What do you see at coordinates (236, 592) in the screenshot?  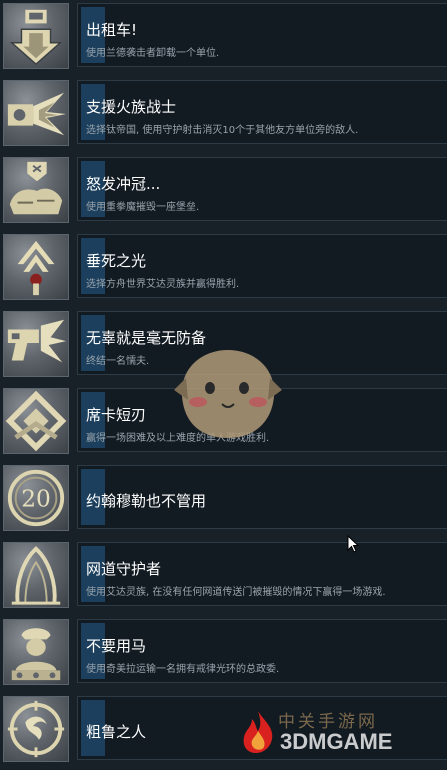 I see `achievement-desc: 使用艾达灵族, 在没有任何网道传送门被摧毁的情况下赢得一场游戏.` at bounding box center [236, 592].